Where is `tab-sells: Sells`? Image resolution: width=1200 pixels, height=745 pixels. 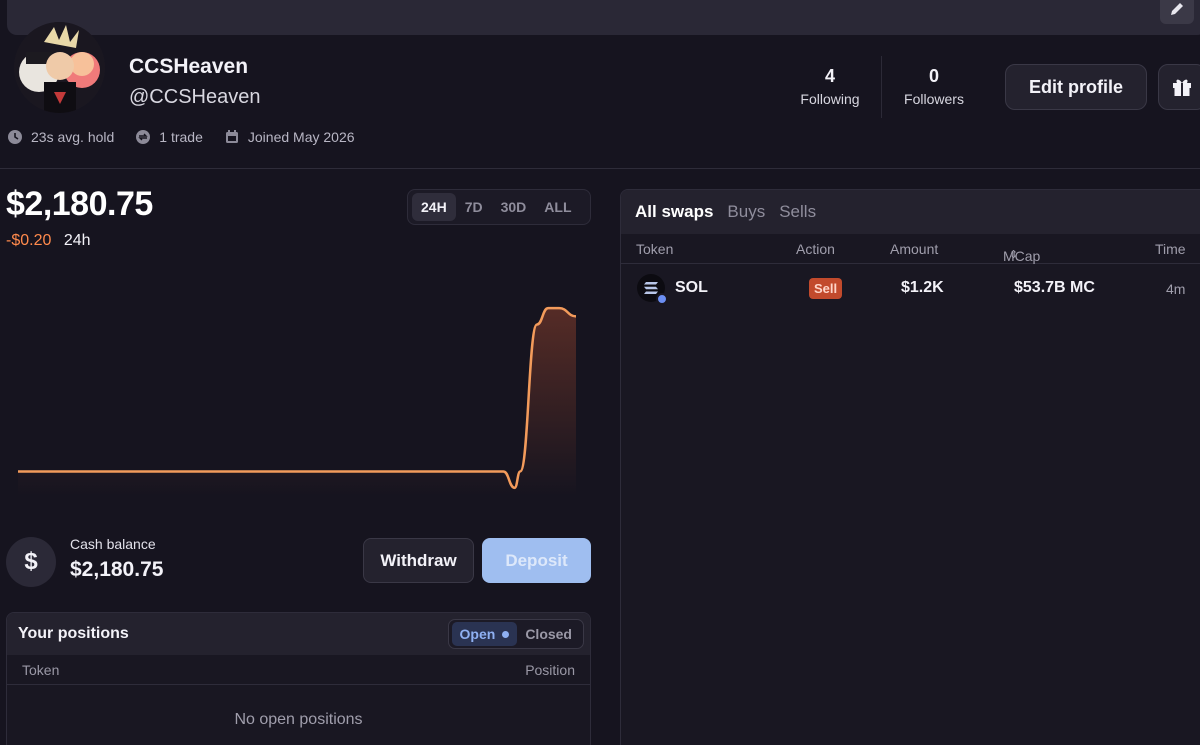 tab-sells: Sells is located at coordinates (797, 212).